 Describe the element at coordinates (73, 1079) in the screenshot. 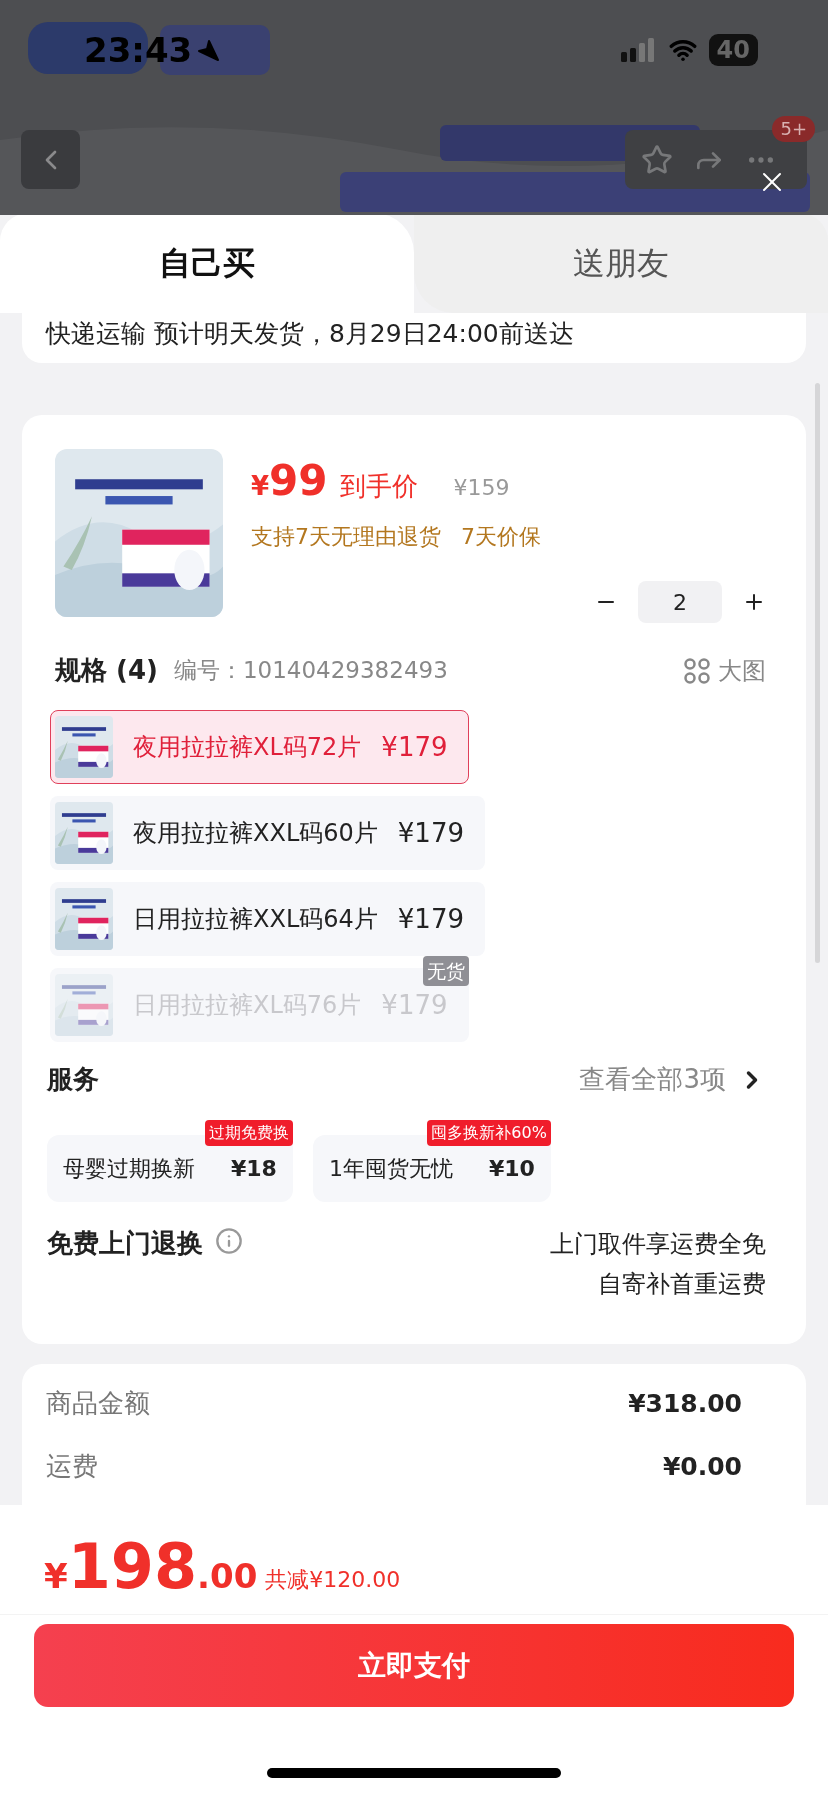

I see `services-title: 服务` at that location.